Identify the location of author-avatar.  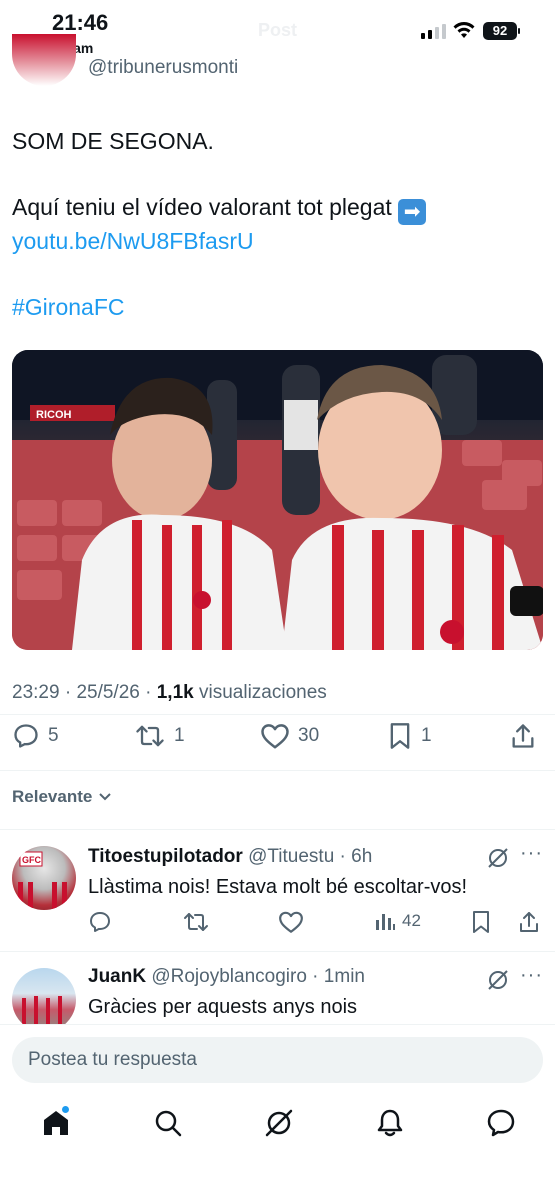
(44, 60).